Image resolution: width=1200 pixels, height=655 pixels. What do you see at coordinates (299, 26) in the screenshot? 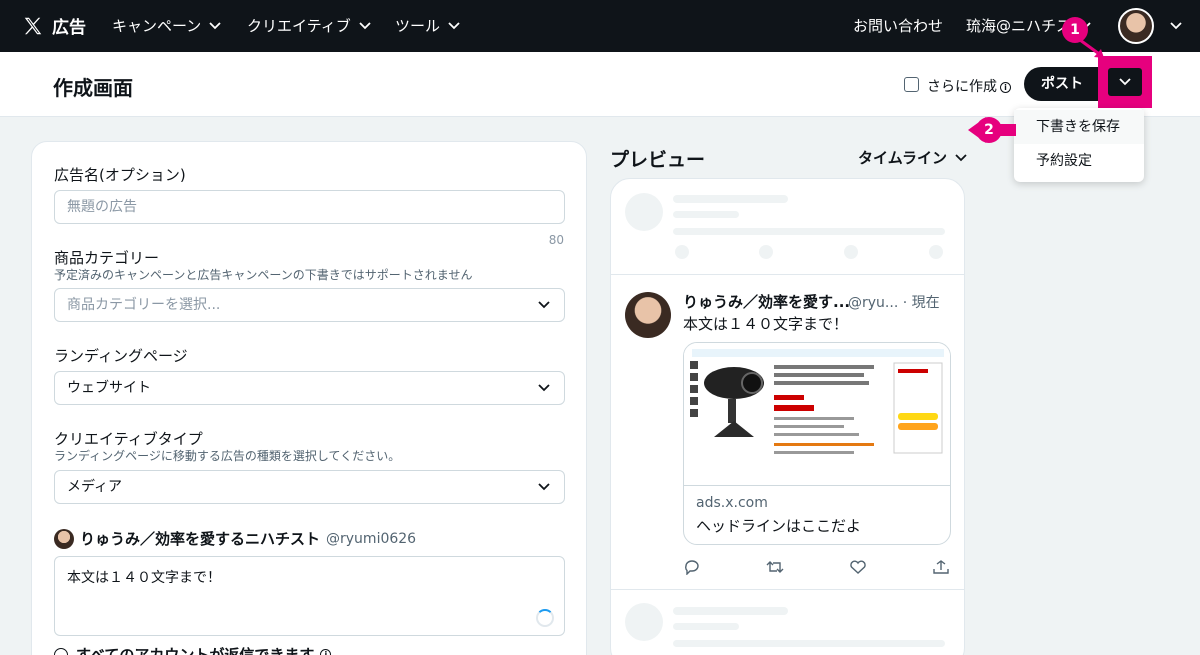
I see `nav-creatives-label: クリエイティブ` at bounding box center [299, 26].